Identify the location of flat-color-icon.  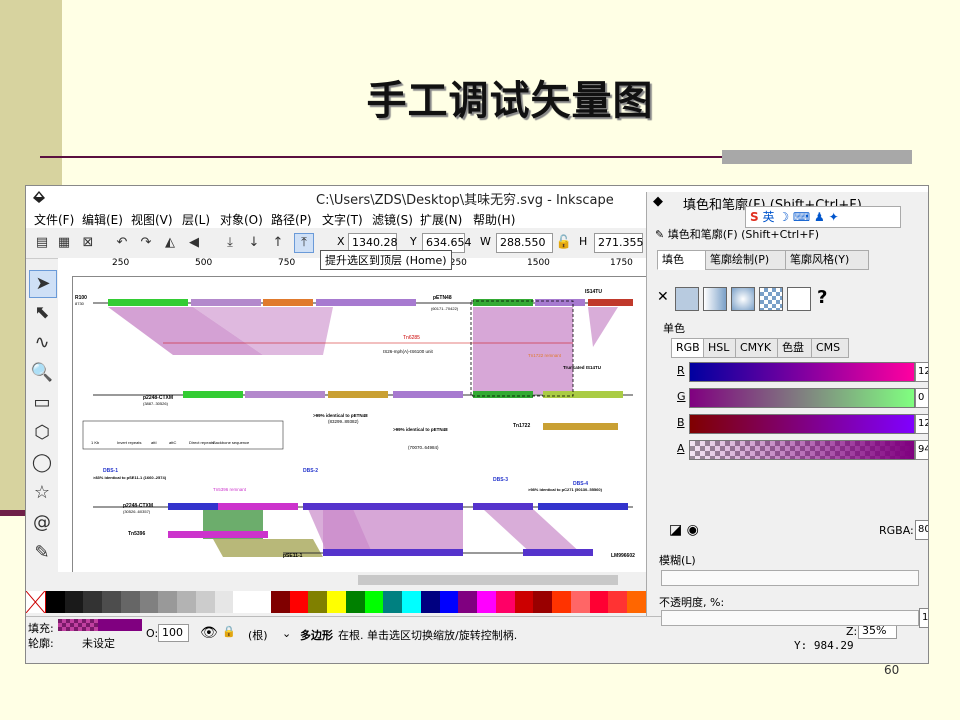
(687, 299).